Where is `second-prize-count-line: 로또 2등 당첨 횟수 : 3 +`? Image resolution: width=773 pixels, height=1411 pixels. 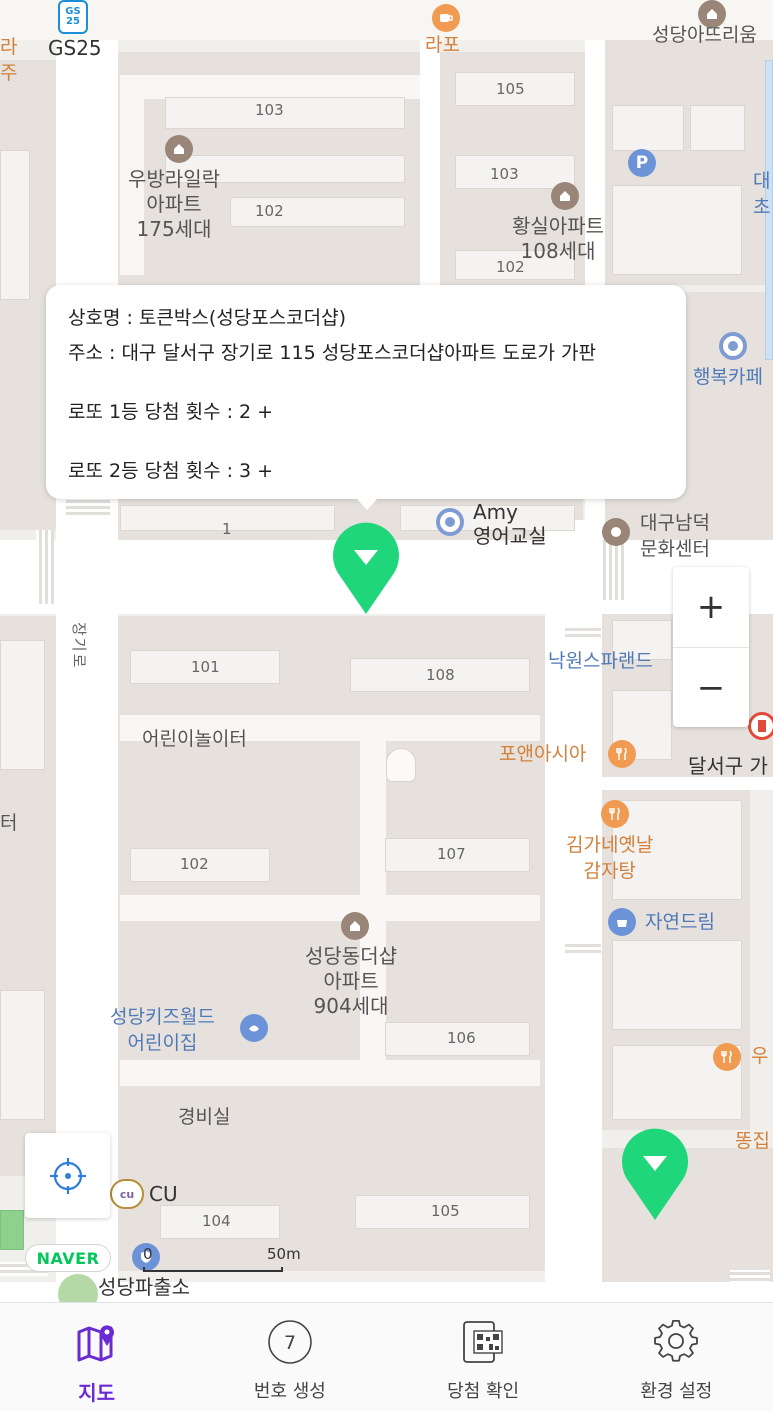
second-prize-count-line: 로또 2등 당첨 횟수 : 3 + is located at coordinates (171, 471).